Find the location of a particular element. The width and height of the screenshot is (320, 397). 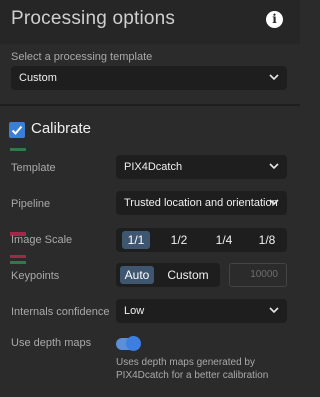

pipeline-value: Trusted location and orientation is located at coordinates (201, 203).